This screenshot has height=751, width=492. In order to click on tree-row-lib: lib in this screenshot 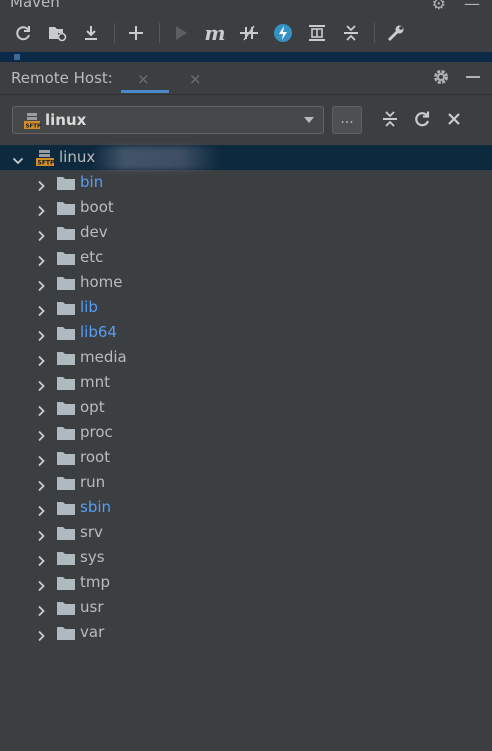, I will do `click(246, 307)`.